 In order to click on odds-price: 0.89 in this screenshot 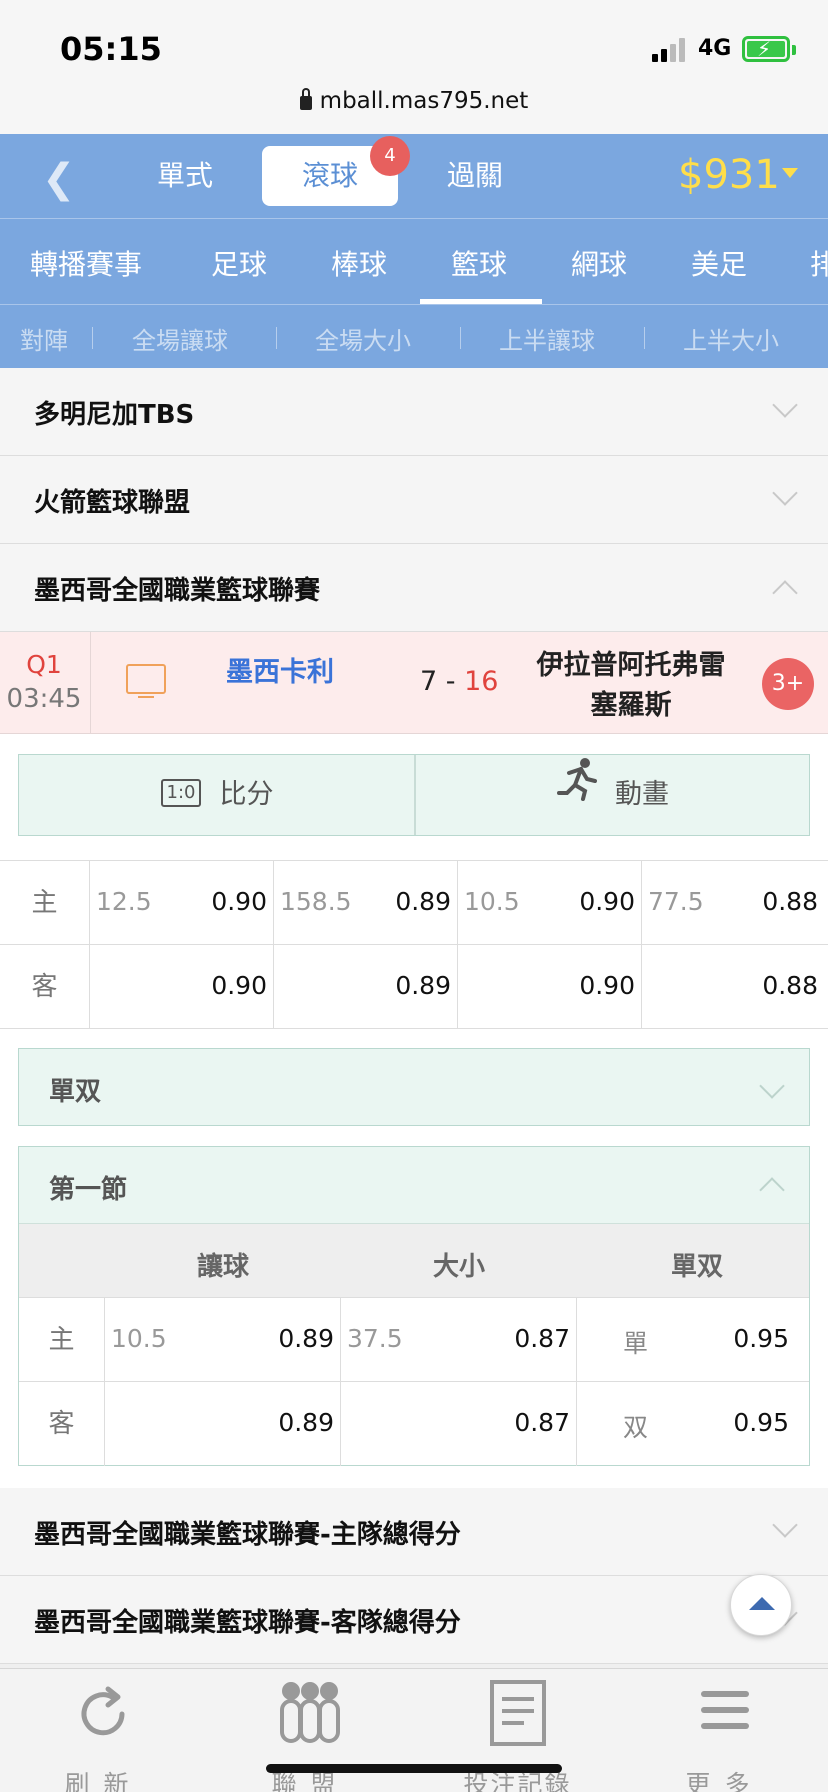, I will do `click(306, 1422)`.